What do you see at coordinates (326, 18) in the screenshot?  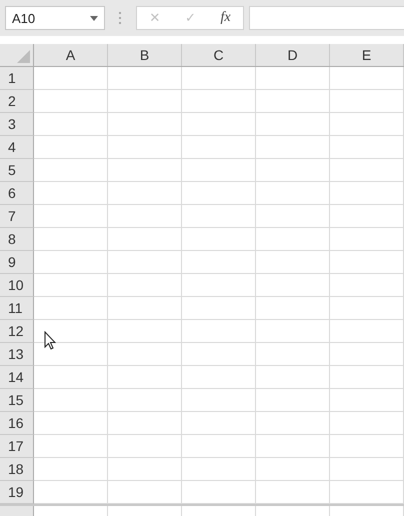 I see `formula-field` at bounding box center [326, 18].